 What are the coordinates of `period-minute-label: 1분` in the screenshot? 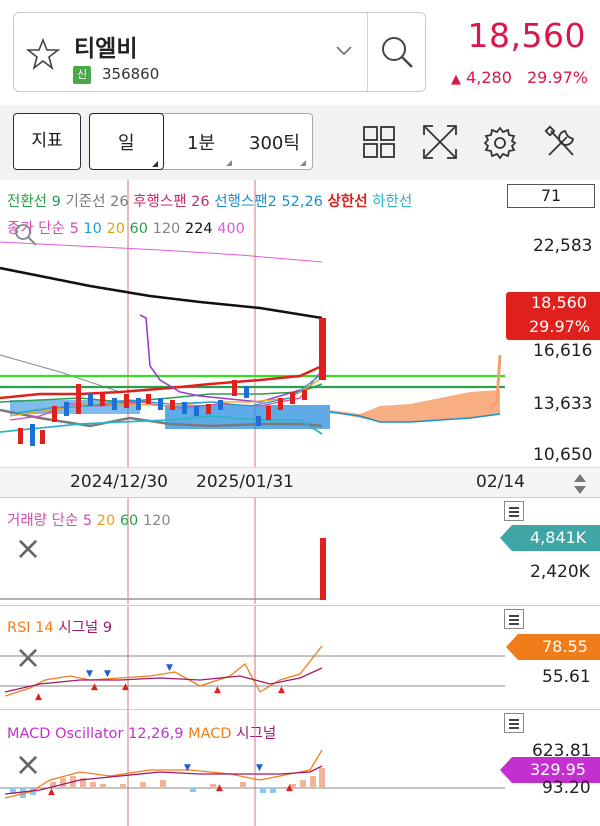 It's located at (201, 143).